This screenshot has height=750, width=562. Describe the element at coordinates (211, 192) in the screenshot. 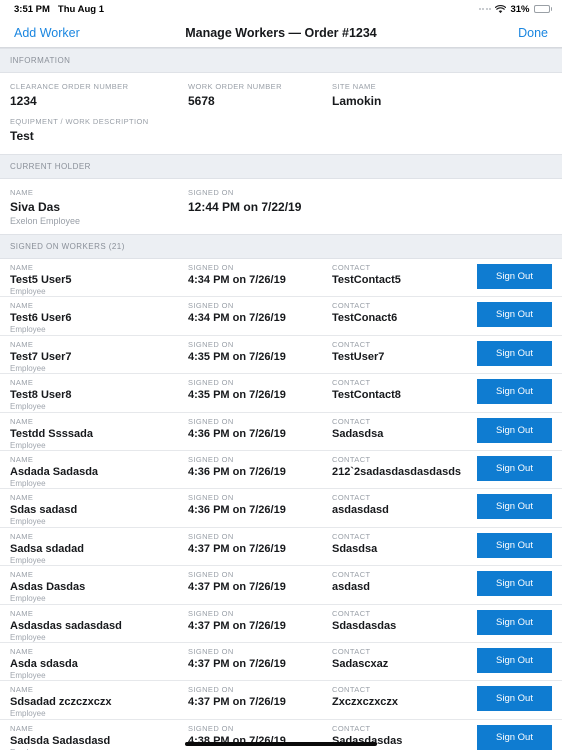

I see `current-holder-signed-on-label: SIGNED ON` at that location.